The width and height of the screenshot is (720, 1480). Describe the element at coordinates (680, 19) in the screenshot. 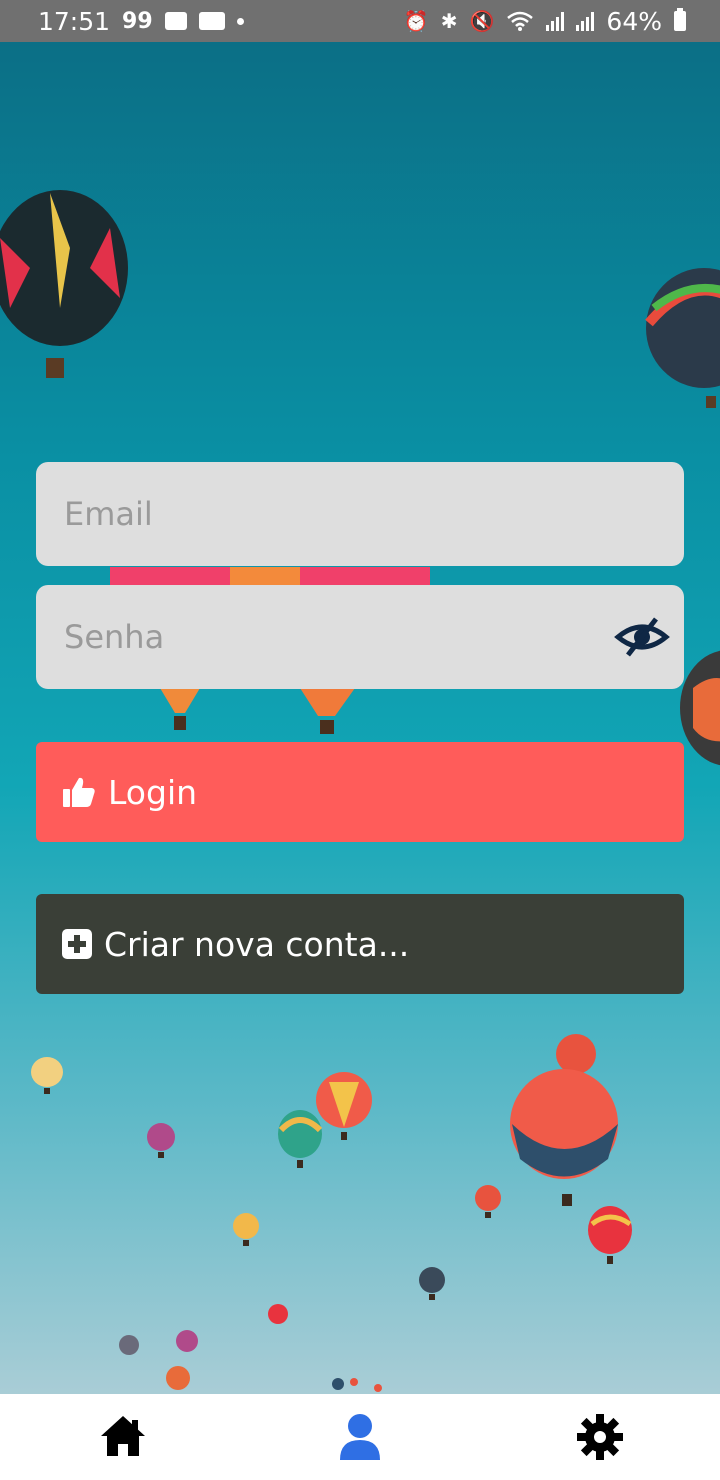

I see `battery-icon` at that location.